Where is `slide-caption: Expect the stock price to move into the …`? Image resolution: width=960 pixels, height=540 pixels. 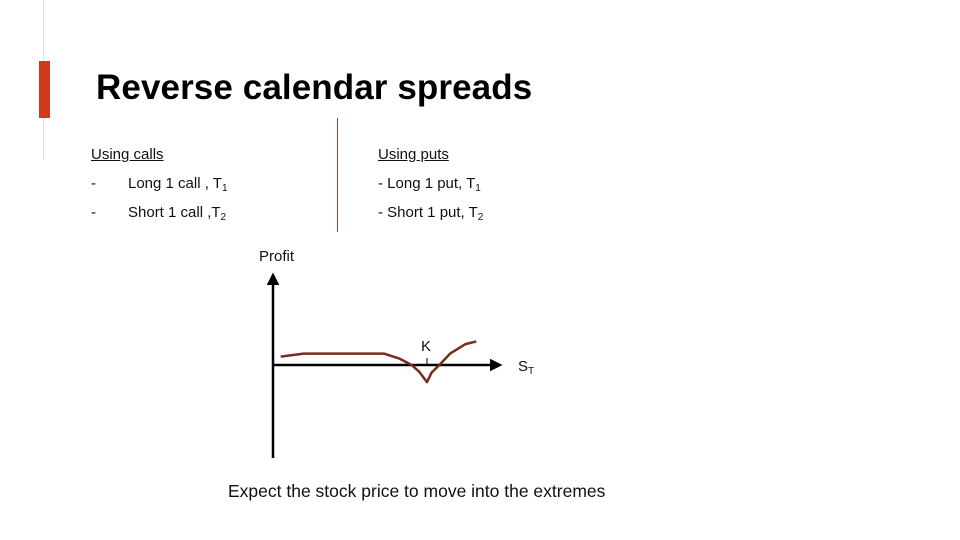
slide-caption: Expect the stock price to move into the … is located at coordinates (417, 491).